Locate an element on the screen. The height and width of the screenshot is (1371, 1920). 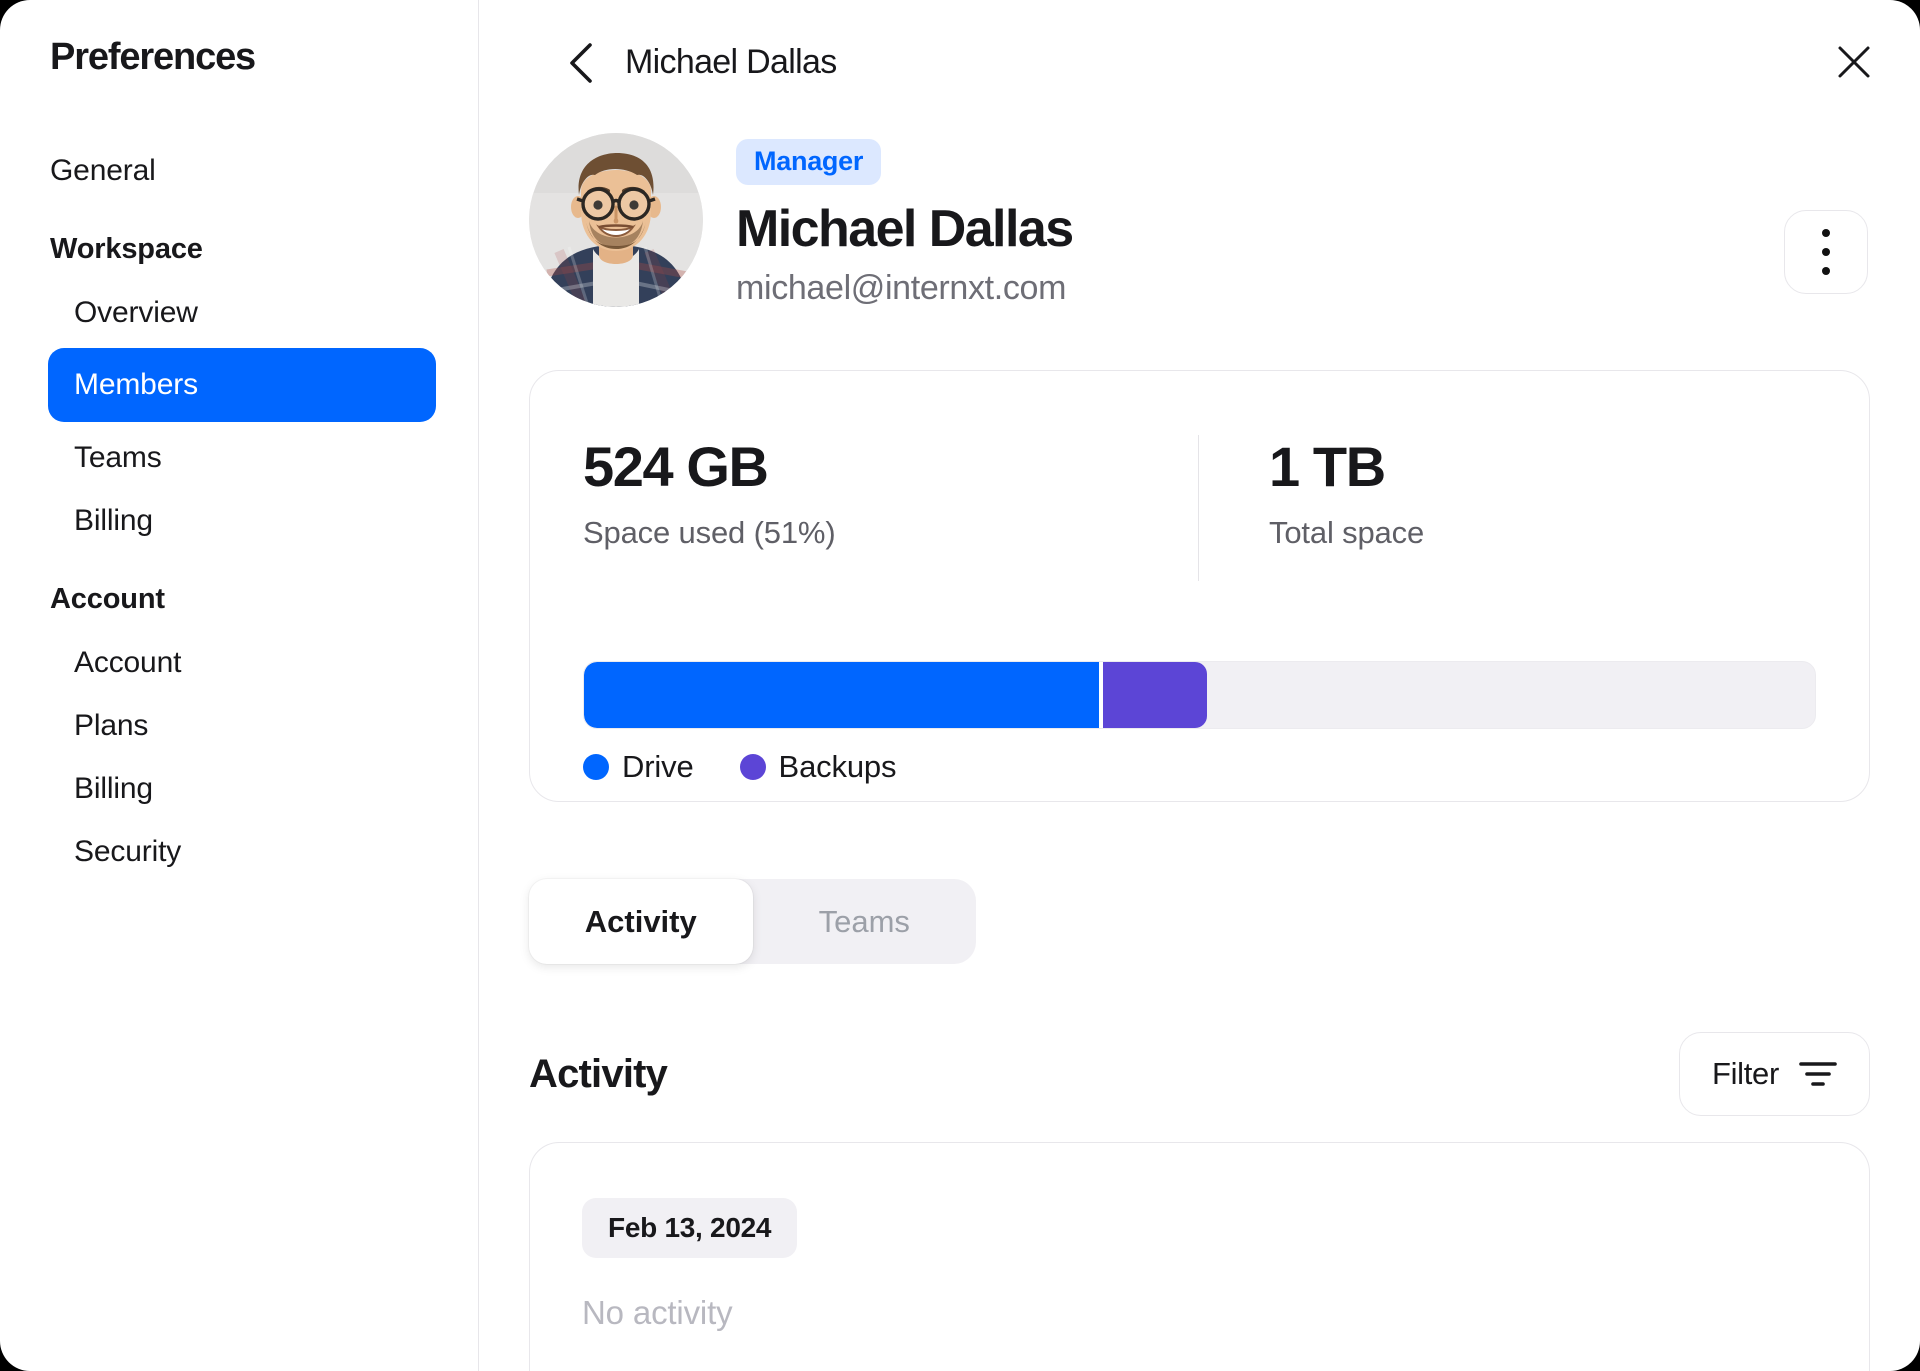
total-space-label: Total space is located at coordinates (1347, 532).